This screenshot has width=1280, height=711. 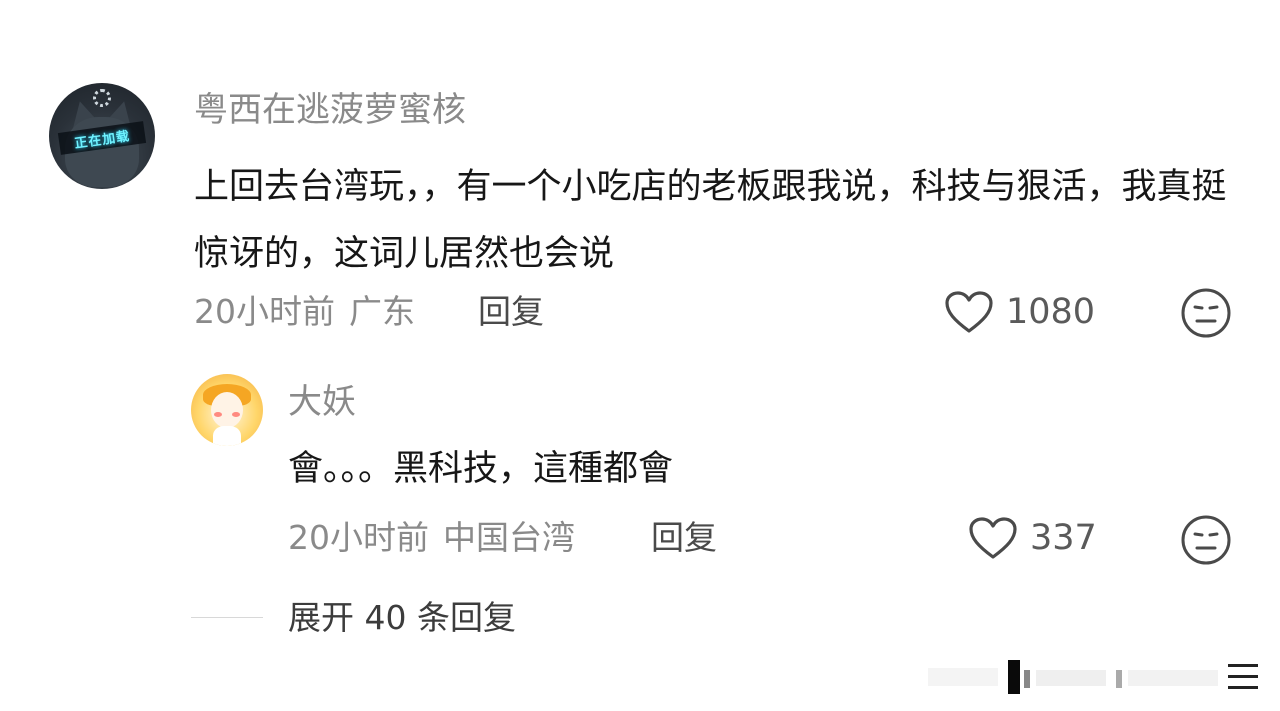 I want to click on avatar-face, so click(x=227, y=410).